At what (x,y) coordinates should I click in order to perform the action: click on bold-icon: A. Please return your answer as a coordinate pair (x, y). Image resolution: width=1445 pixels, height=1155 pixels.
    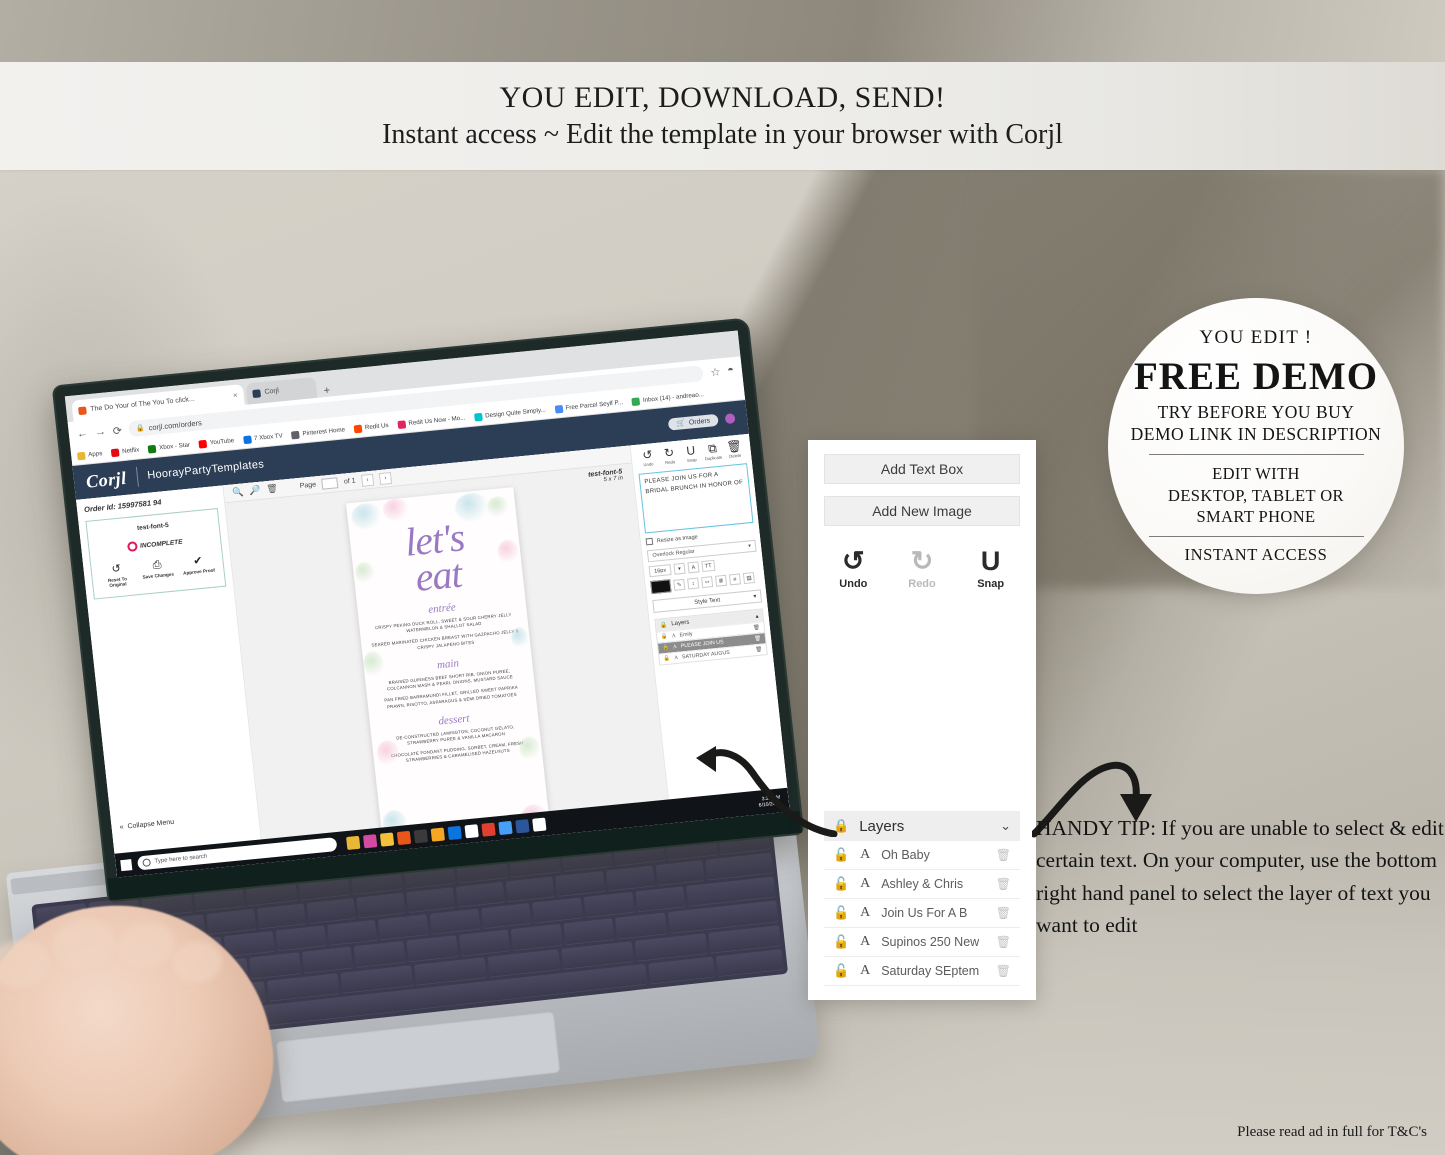
    Looking at the image, I should click on (693, 567).